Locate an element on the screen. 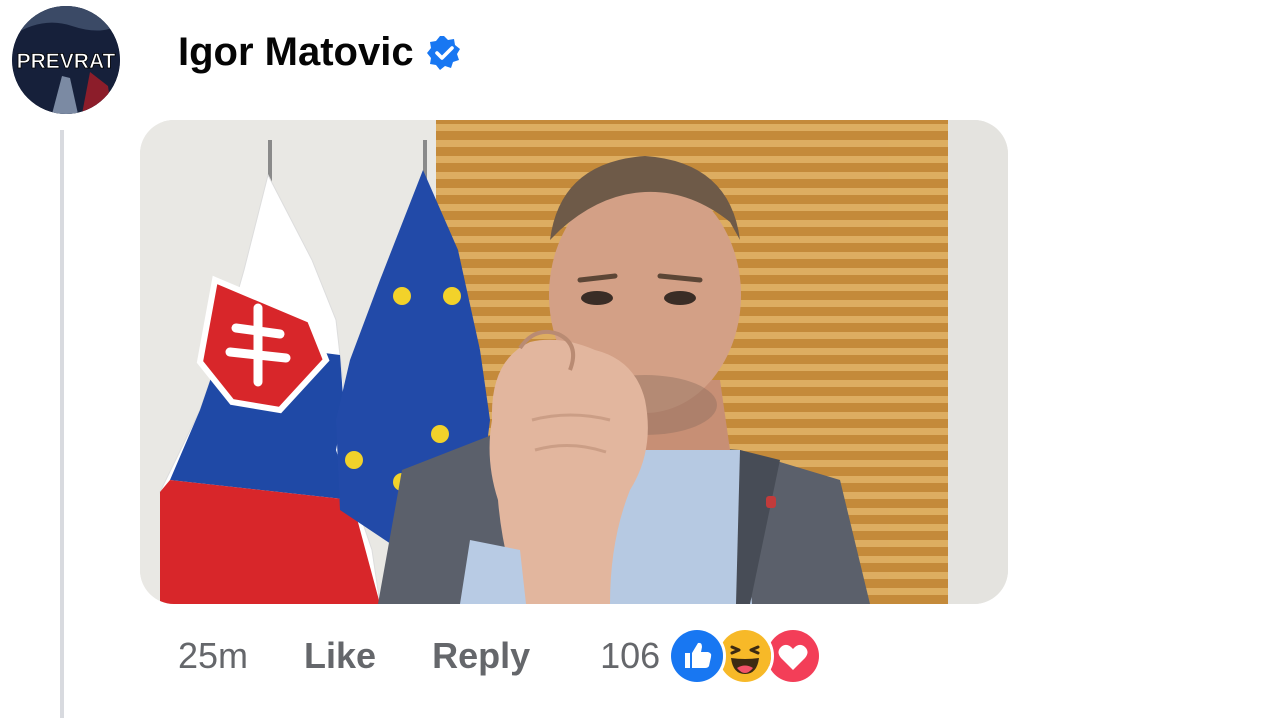 The image size is (1280, 718). reactions-summary: 106 is located at coordinates (711, 656).